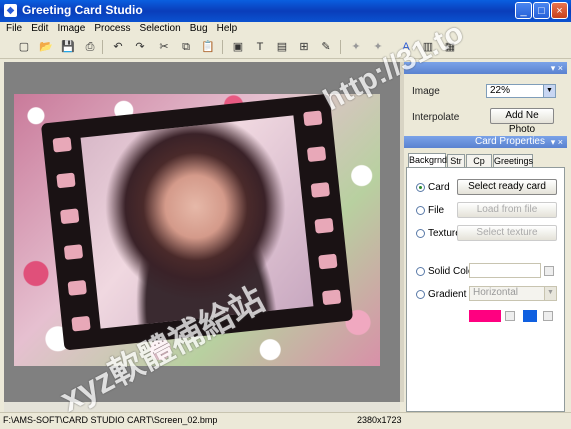 Image resolution: width=571 pixels, height=429 pixels. Describe the element at coordinates (420, 210) in the screenshot. I see `file-radio` at that location.